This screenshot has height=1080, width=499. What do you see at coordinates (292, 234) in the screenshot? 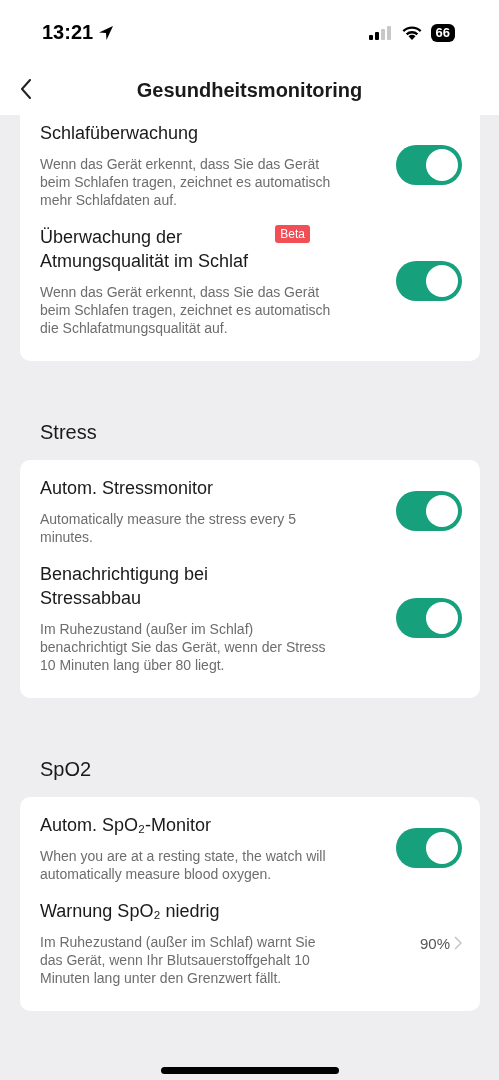
I see `beta-badge: Beta` at bounding box center [292, 234].